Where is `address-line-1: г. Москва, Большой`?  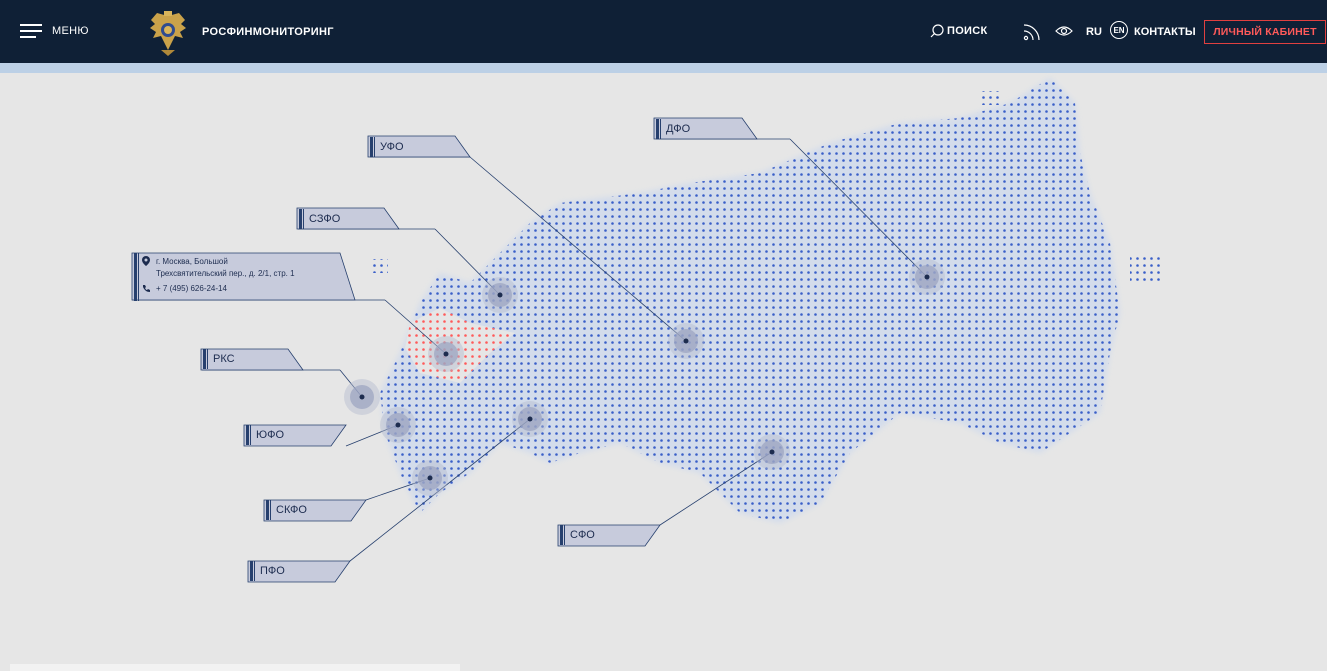
address-line-1: г. Москва, Большой is located at coordinates (192, 261).